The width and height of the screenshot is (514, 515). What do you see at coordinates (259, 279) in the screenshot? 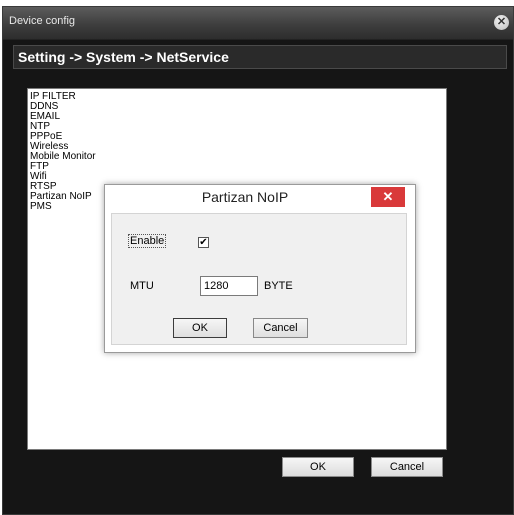
I see `dialog-content: Enable ✔ MTU BYTE OK Cancel` at bounding box center [259, 279].